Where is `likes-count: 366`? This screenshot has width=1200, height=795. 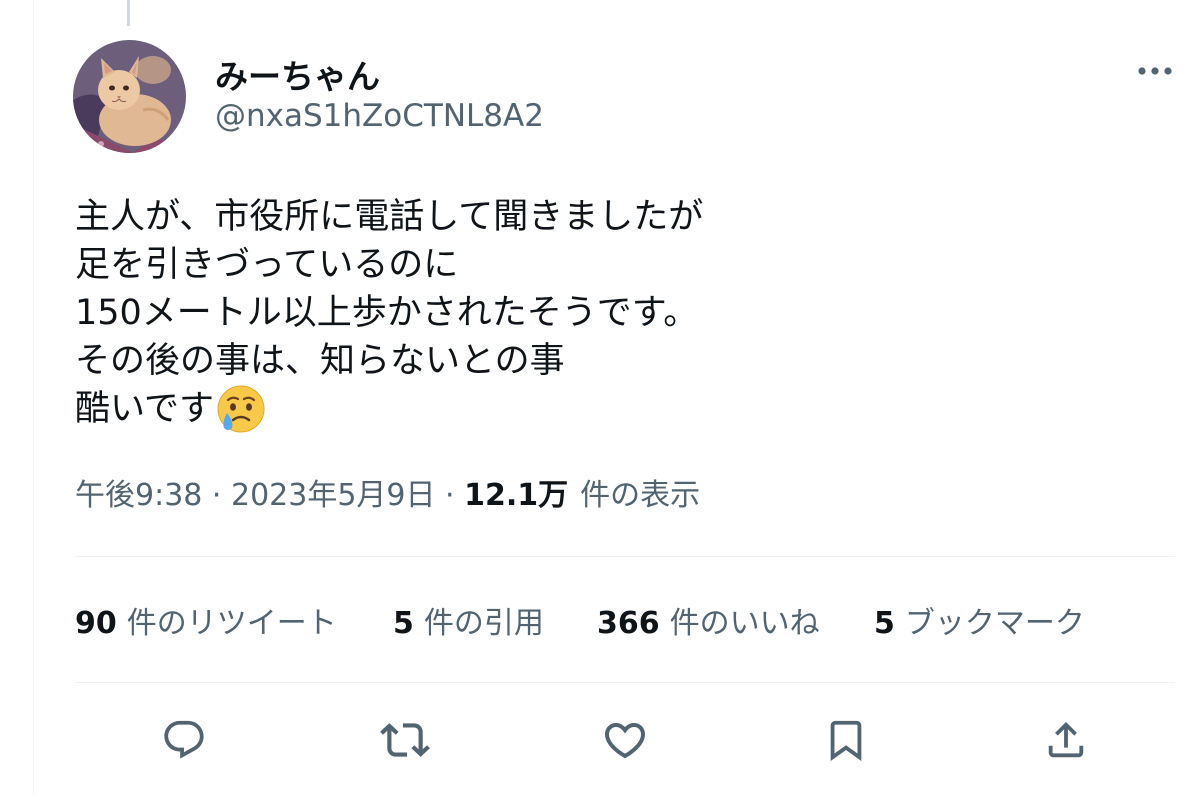 likes-count: 366 is located at coordinates (628, 623).